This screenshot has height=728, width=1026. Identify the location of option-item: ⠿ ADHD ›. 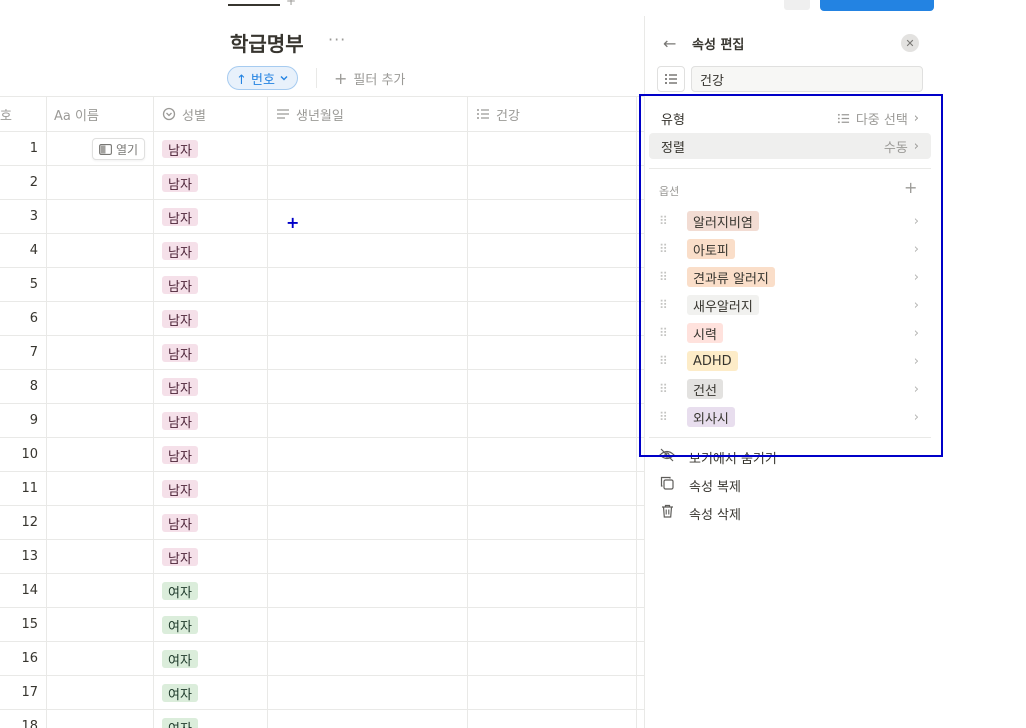
(790, 361).